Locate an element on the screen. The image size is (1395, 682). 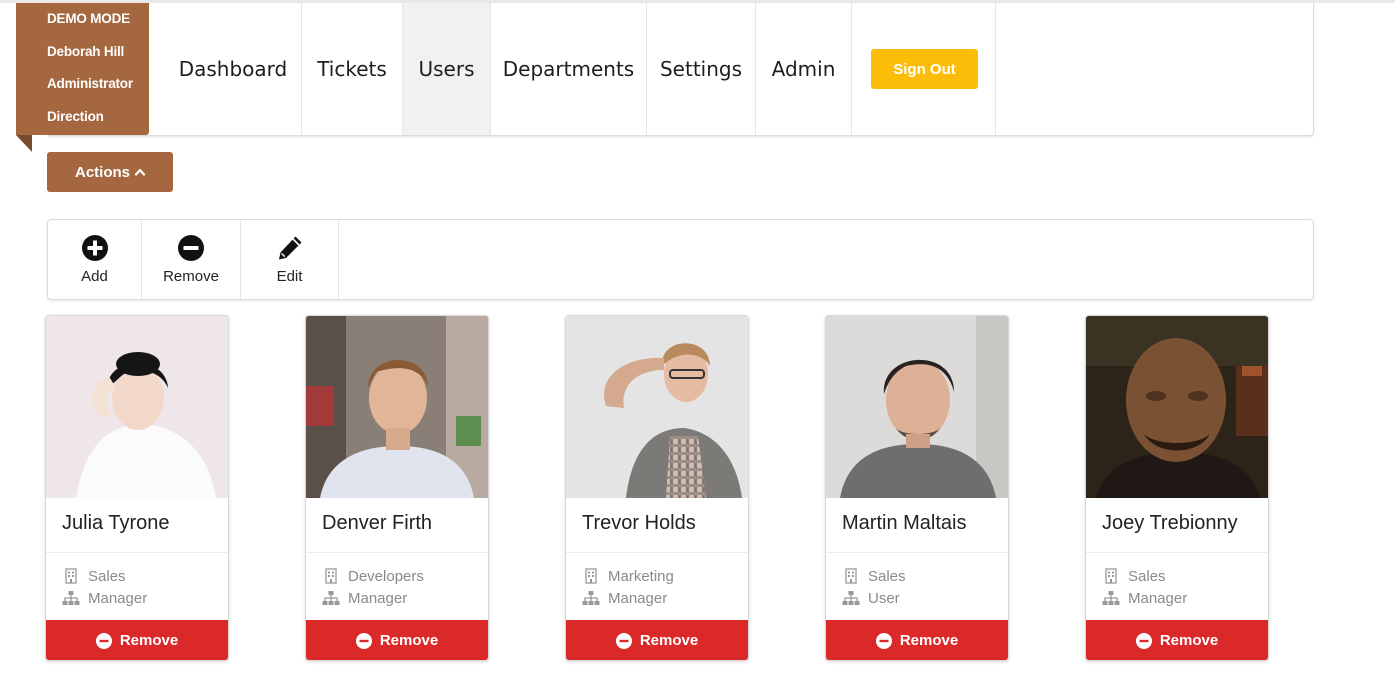
add-label: Add is located at coordinates (94, 276).